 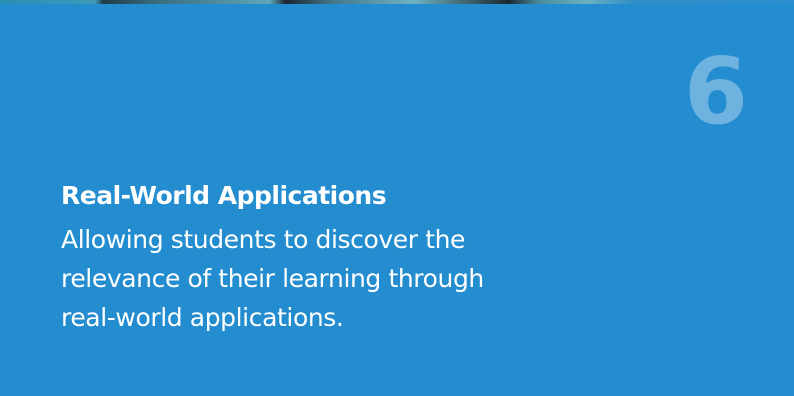 I want to click on feature-title: Real-World Applications, so click(x=224, y=195).